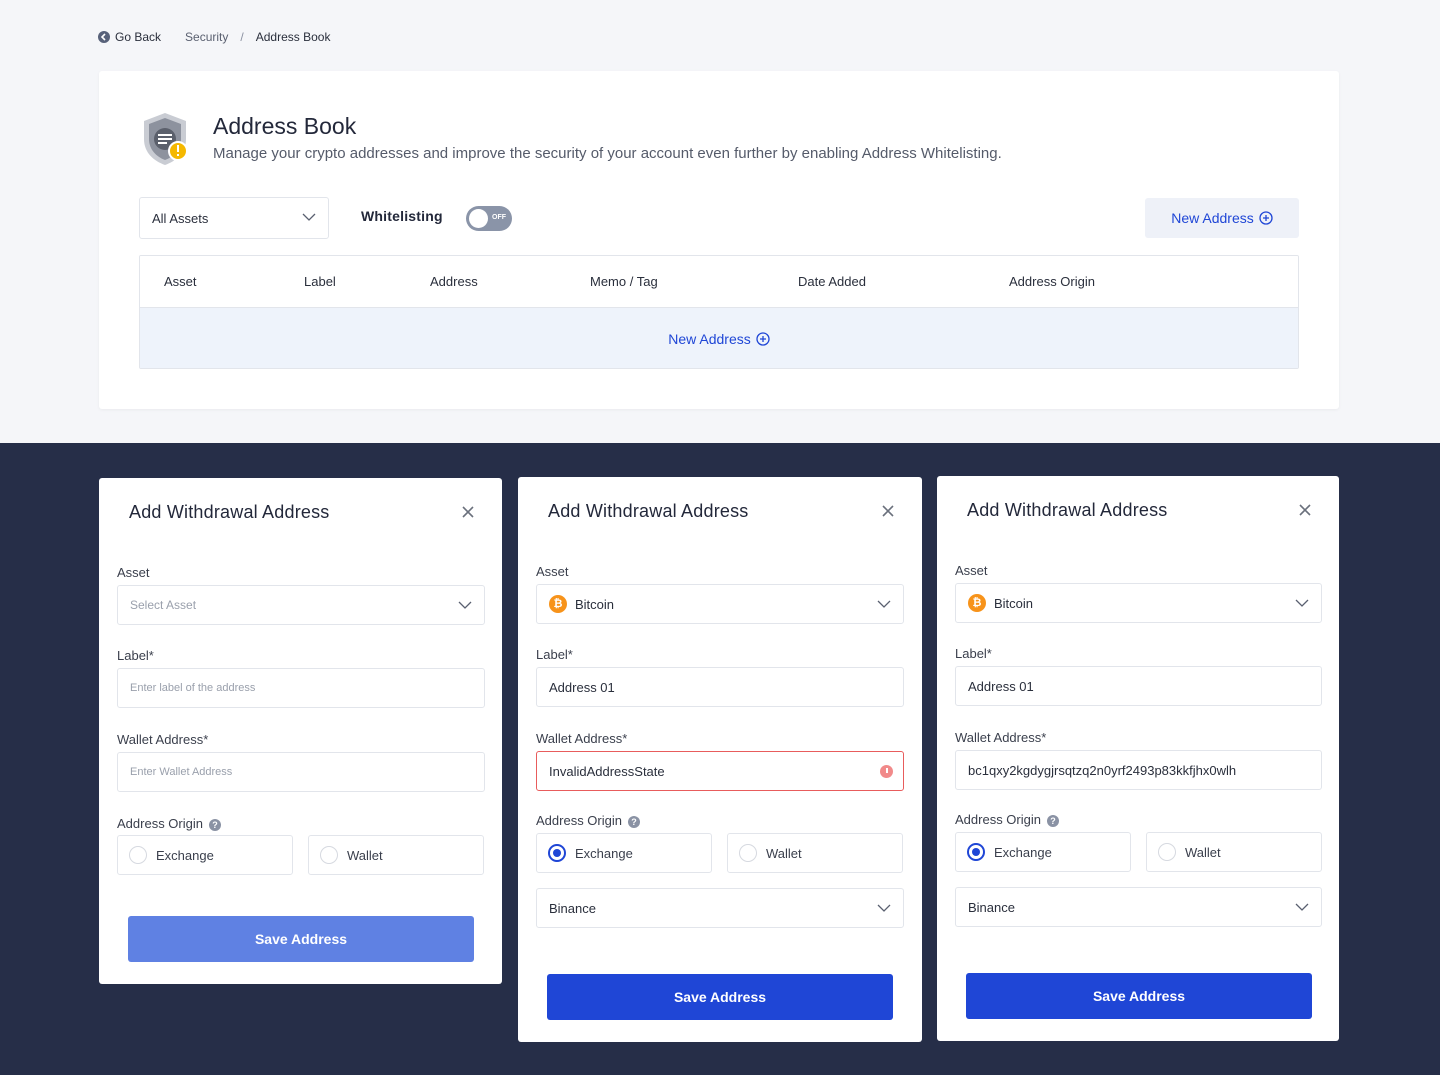  Describe the element at coordinates (720, 771) in the screenshot. I see `wallet-address-input: InvalidAddressState` at that location.